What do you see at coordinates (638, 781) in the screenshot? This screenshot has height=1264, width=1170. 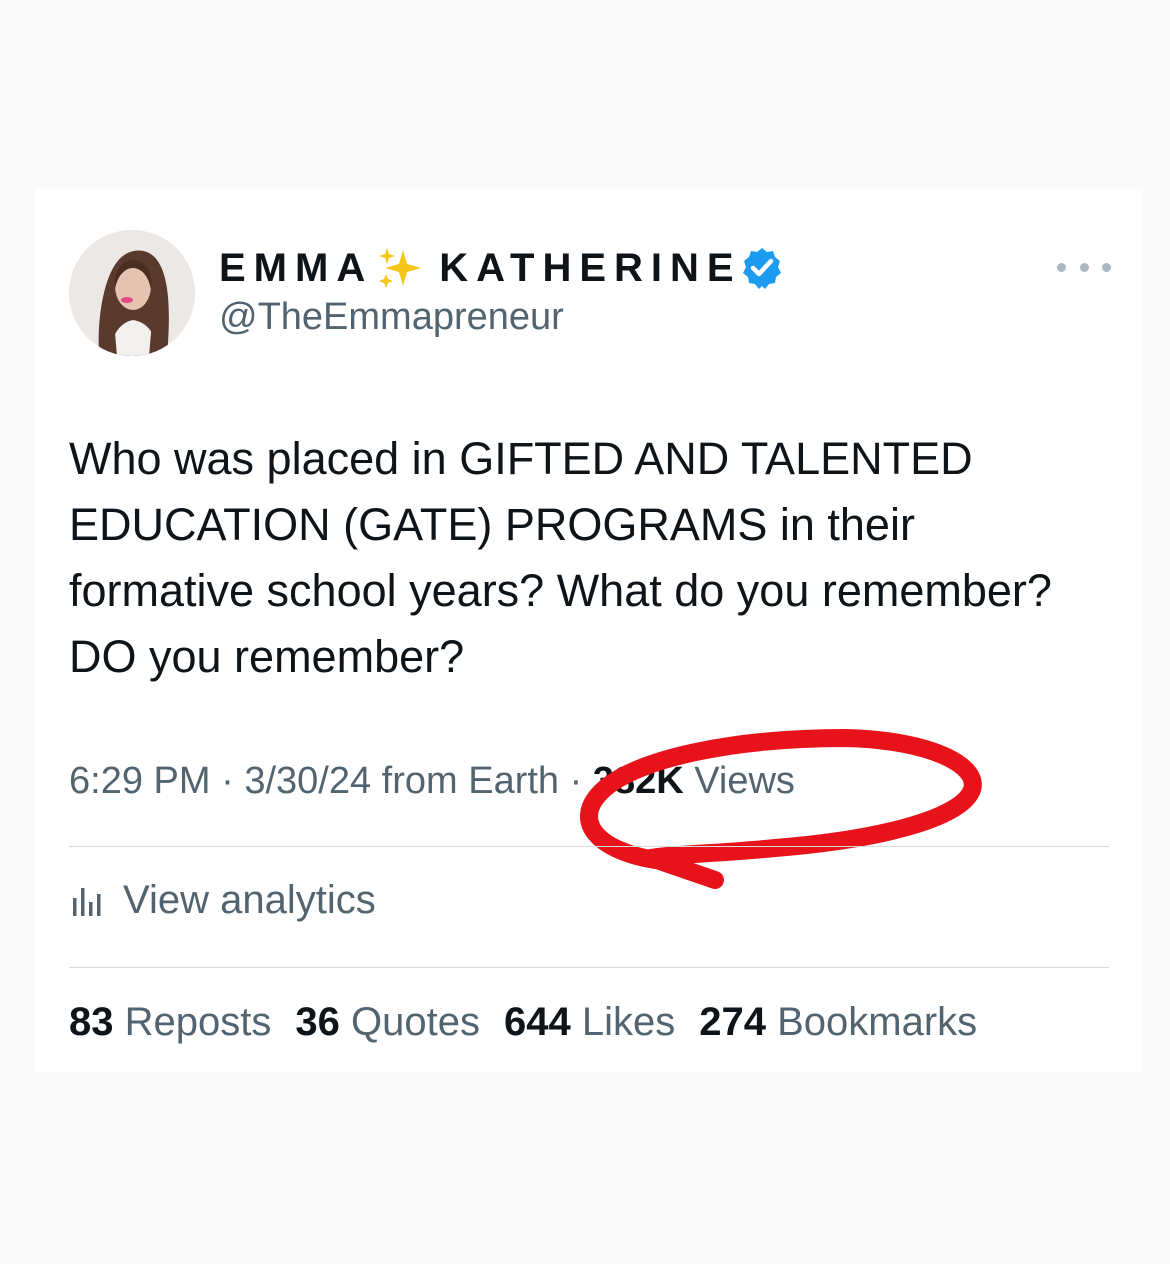 I see `views-count: 382K` at bounding box center [638, 781].